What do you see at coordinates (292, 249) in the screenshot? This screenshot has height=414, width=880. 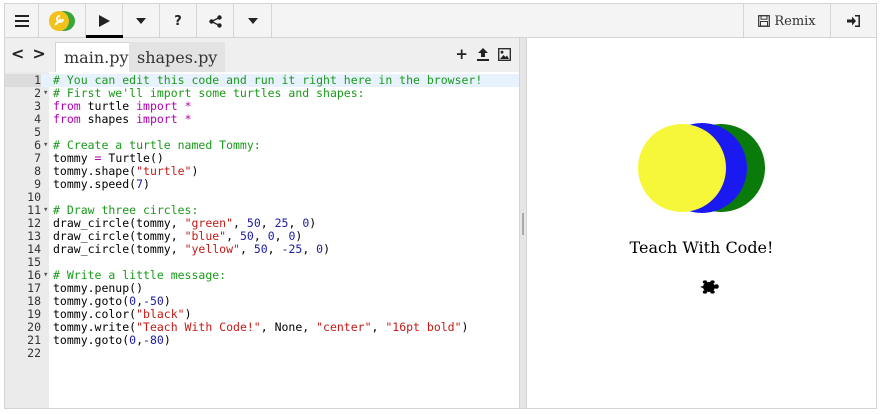 I see `code-token: -25` at bounding box center [292, 249].